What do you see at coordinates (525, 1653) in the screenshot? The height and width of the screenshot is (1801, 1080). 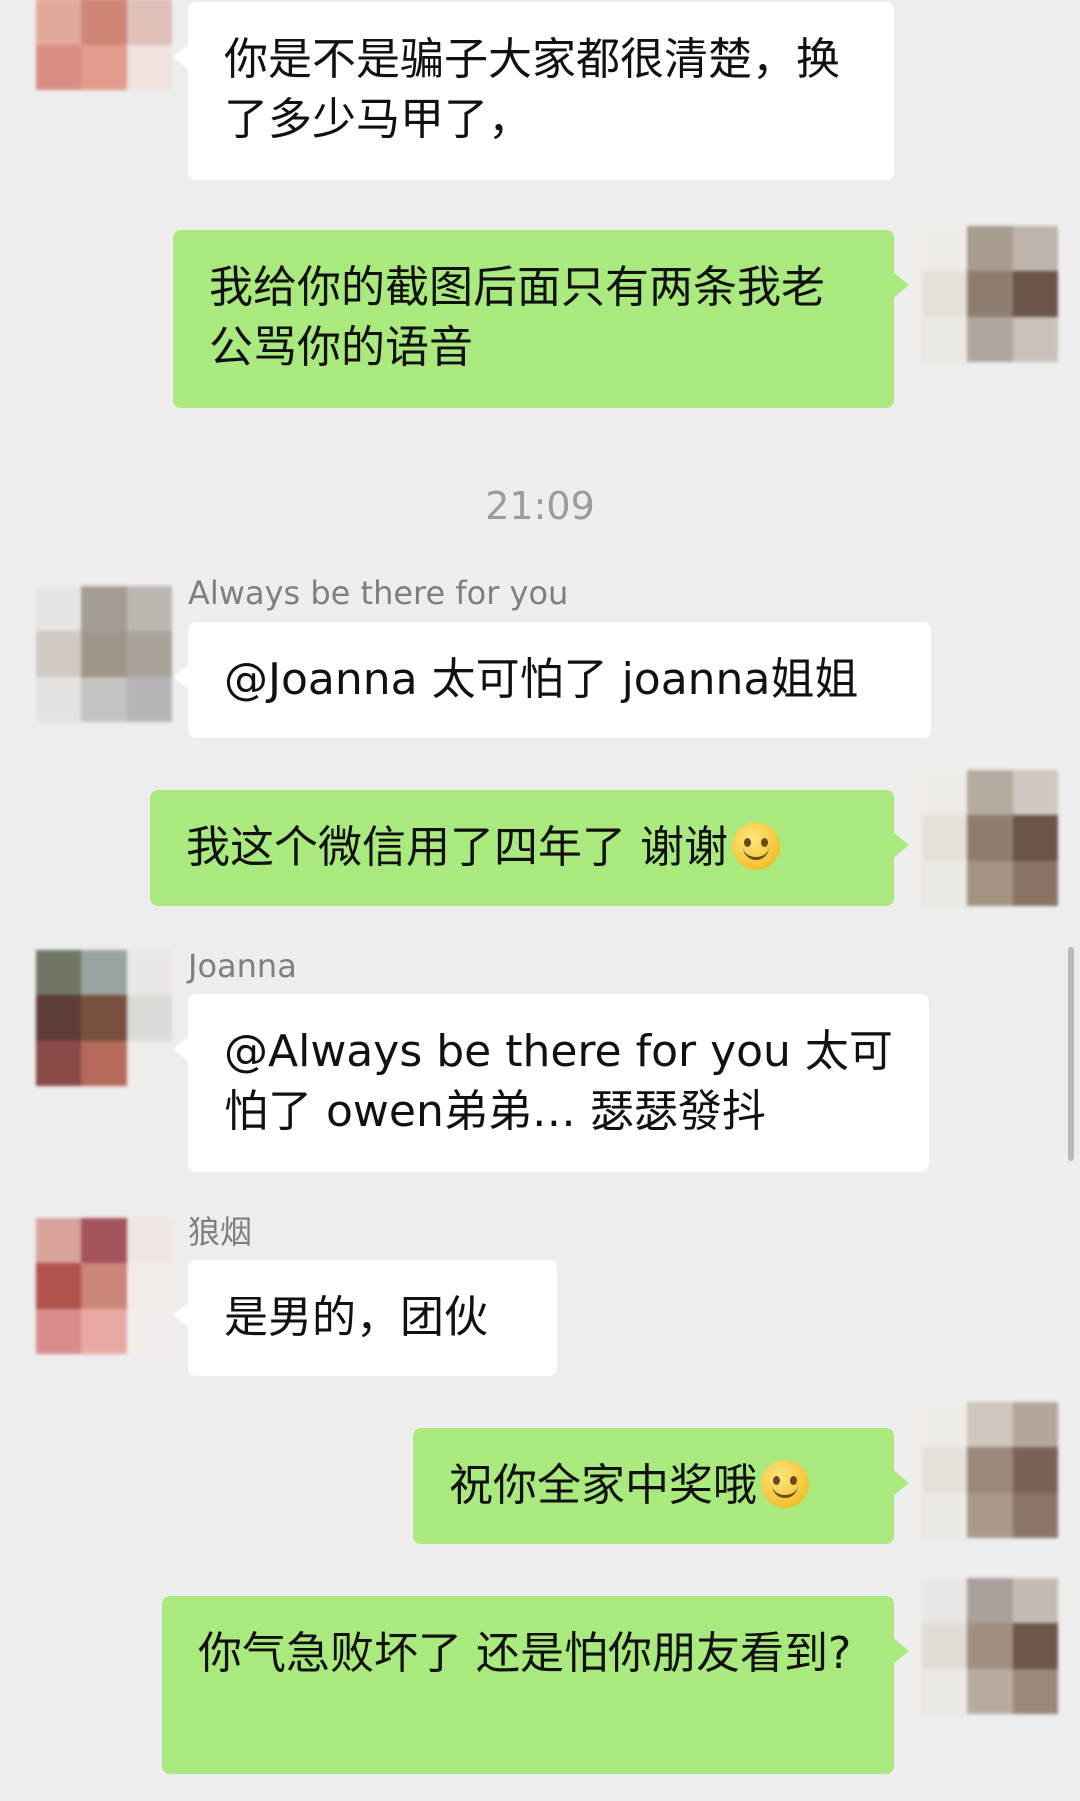 I see `message-text: 你气急败坏了 还是怕你朋友看到?` at bounding box center [525, 1653].